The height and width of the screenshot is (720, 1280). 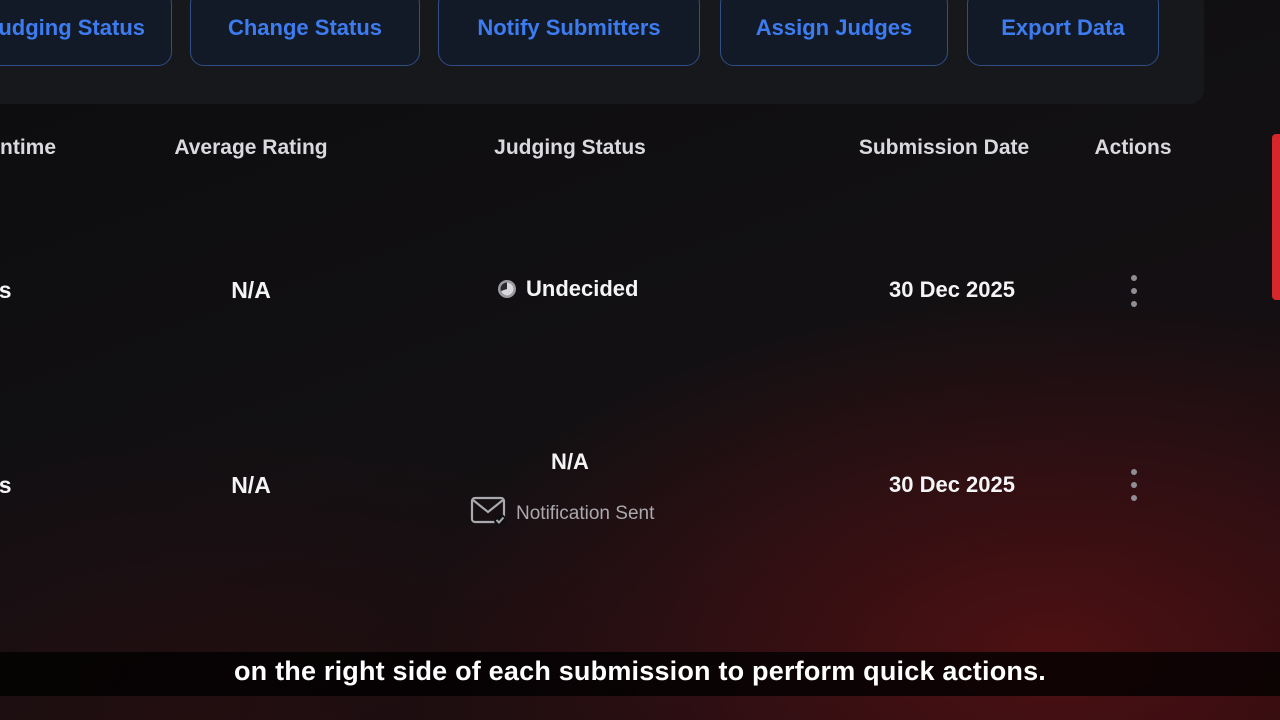 What do you see at coordinates (489, 514) in the screenshot?
I see `envelope-check-icon` at bounding box center [489, 514].